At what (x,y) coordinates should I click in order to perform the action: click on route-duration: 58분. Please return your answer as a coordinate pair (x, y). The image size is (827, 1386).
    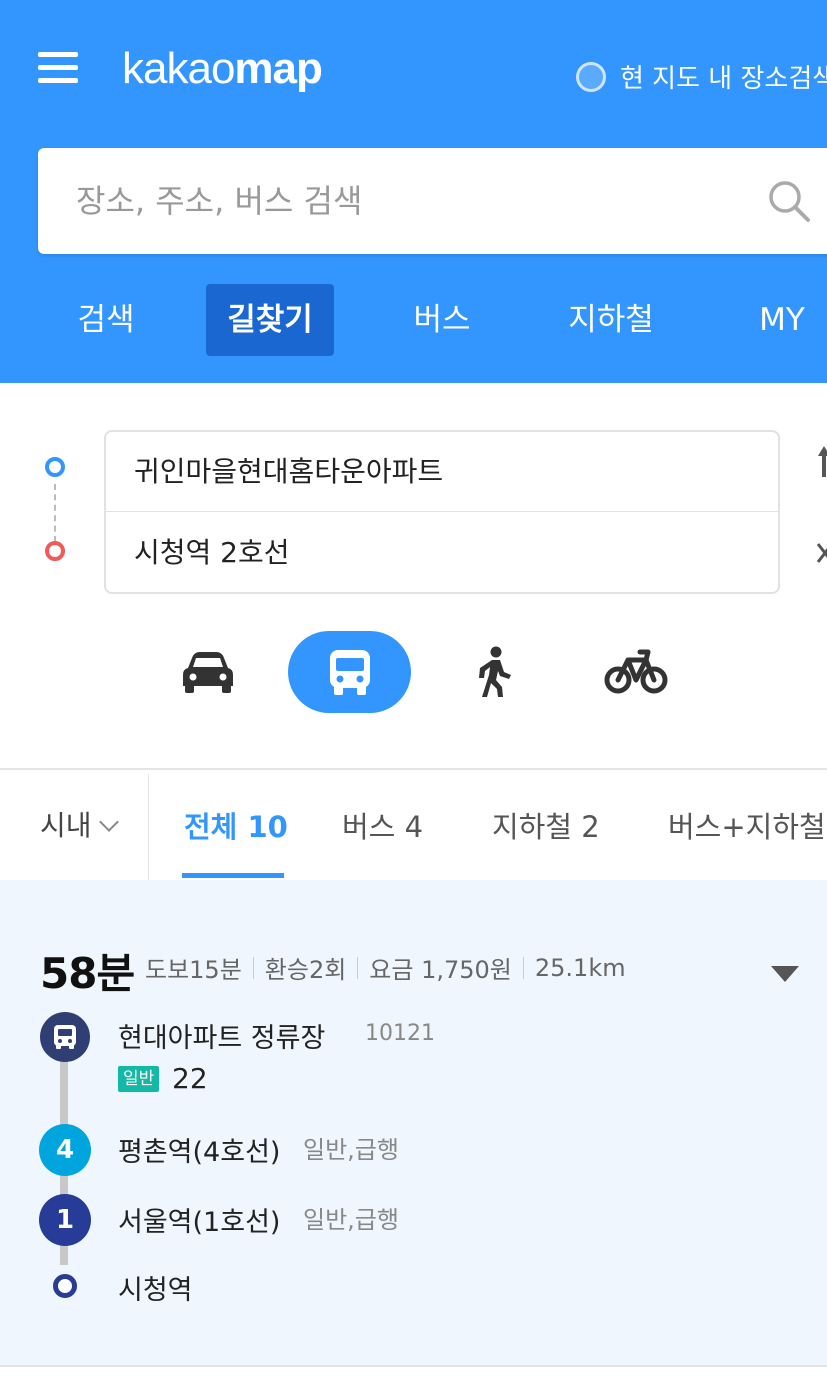
    Looking at the image, I should click on (87, 973).